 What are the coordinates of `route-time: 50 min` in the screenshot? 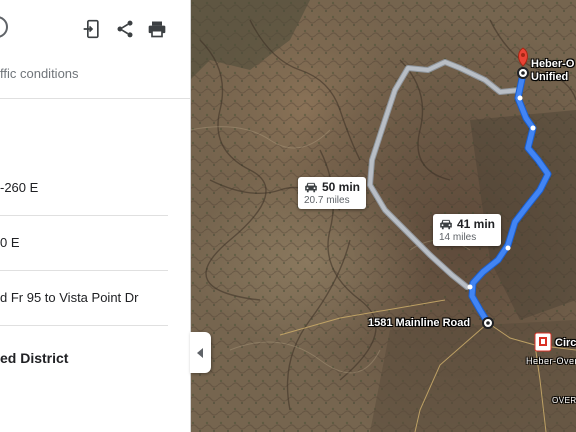 It's located at (341, 187).